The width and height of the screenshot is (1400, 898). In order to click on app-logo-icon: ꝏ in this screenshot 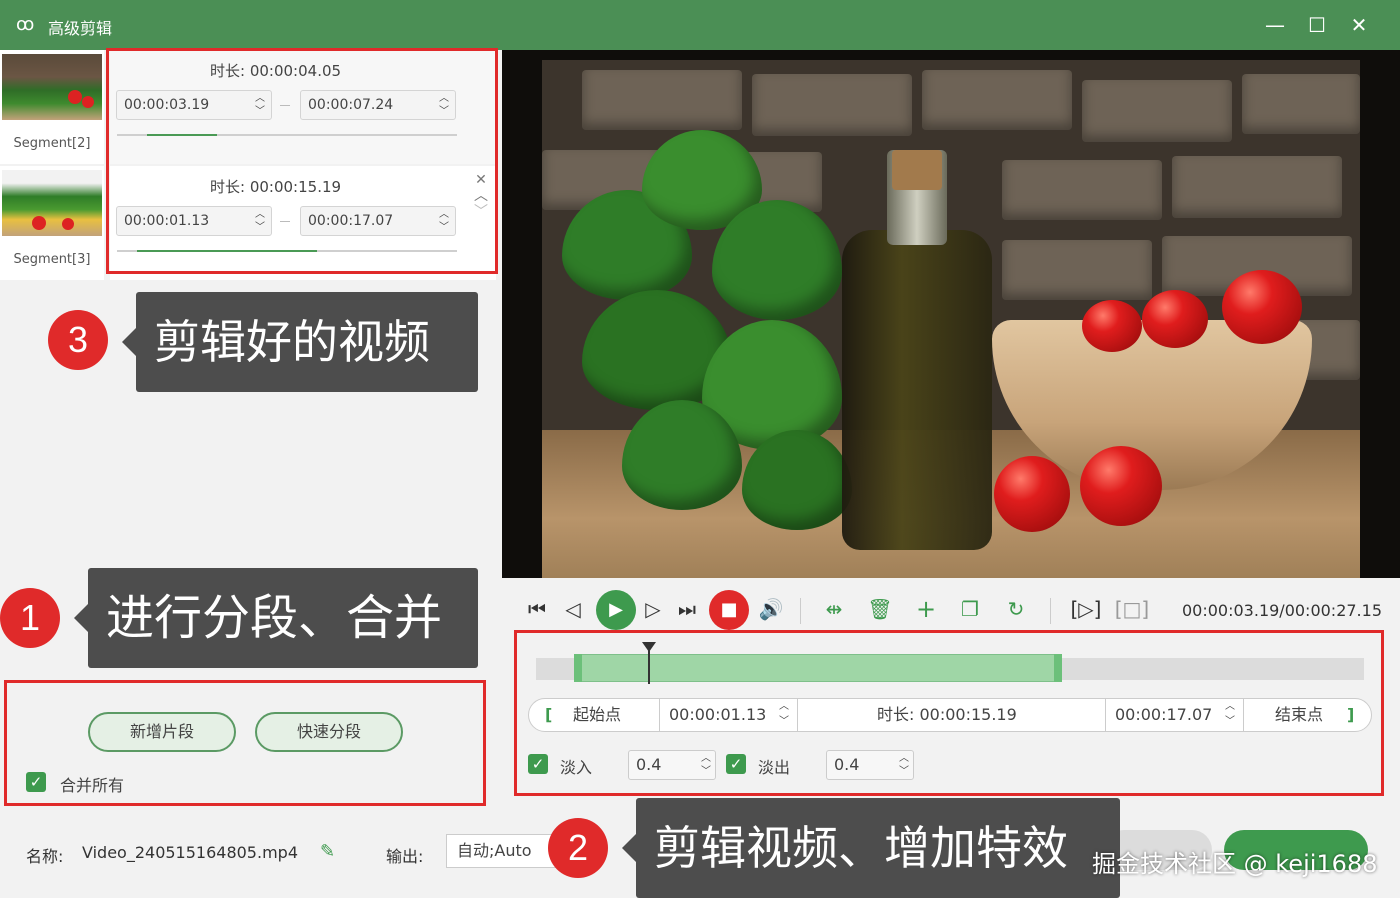, I will do `click(25, 24)`.